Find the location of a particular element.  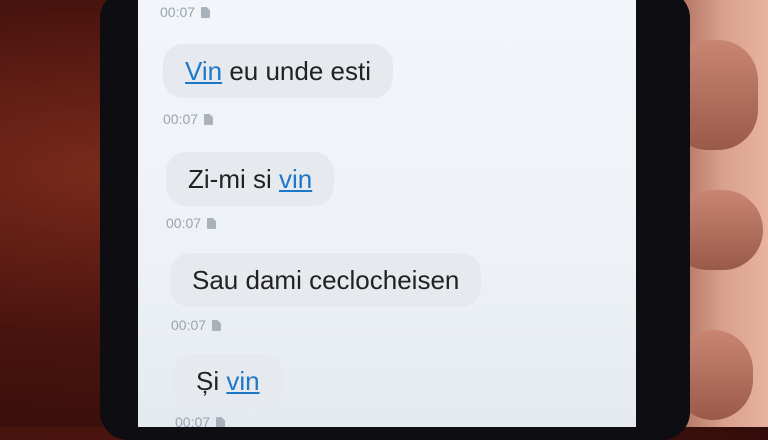

message-bubble: Vin eu unde esti is located at coordinates (278, 71).